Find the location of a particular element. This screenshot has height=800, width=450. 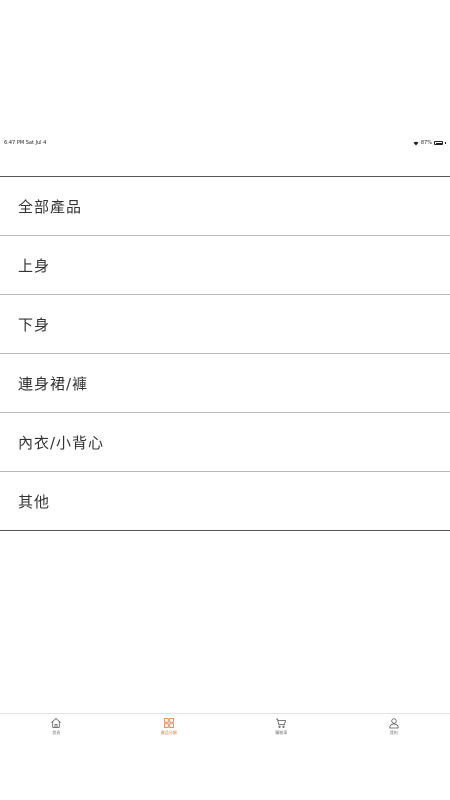

status-bar: 6:47 PM Sat Jul 4 87% is located at coordinates (225, 143).